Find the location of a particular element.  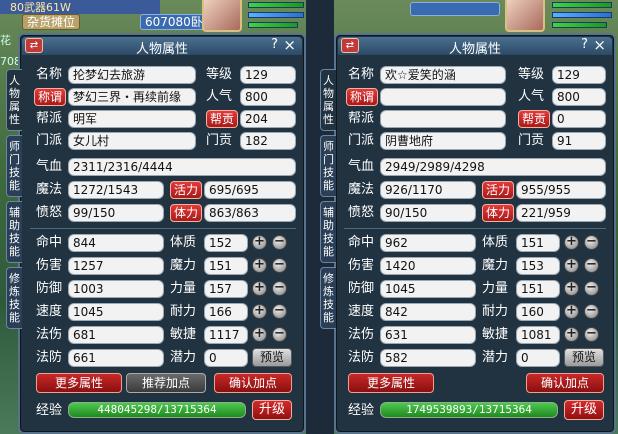

endurance-field: 166 is located at coordinates (226, 312).